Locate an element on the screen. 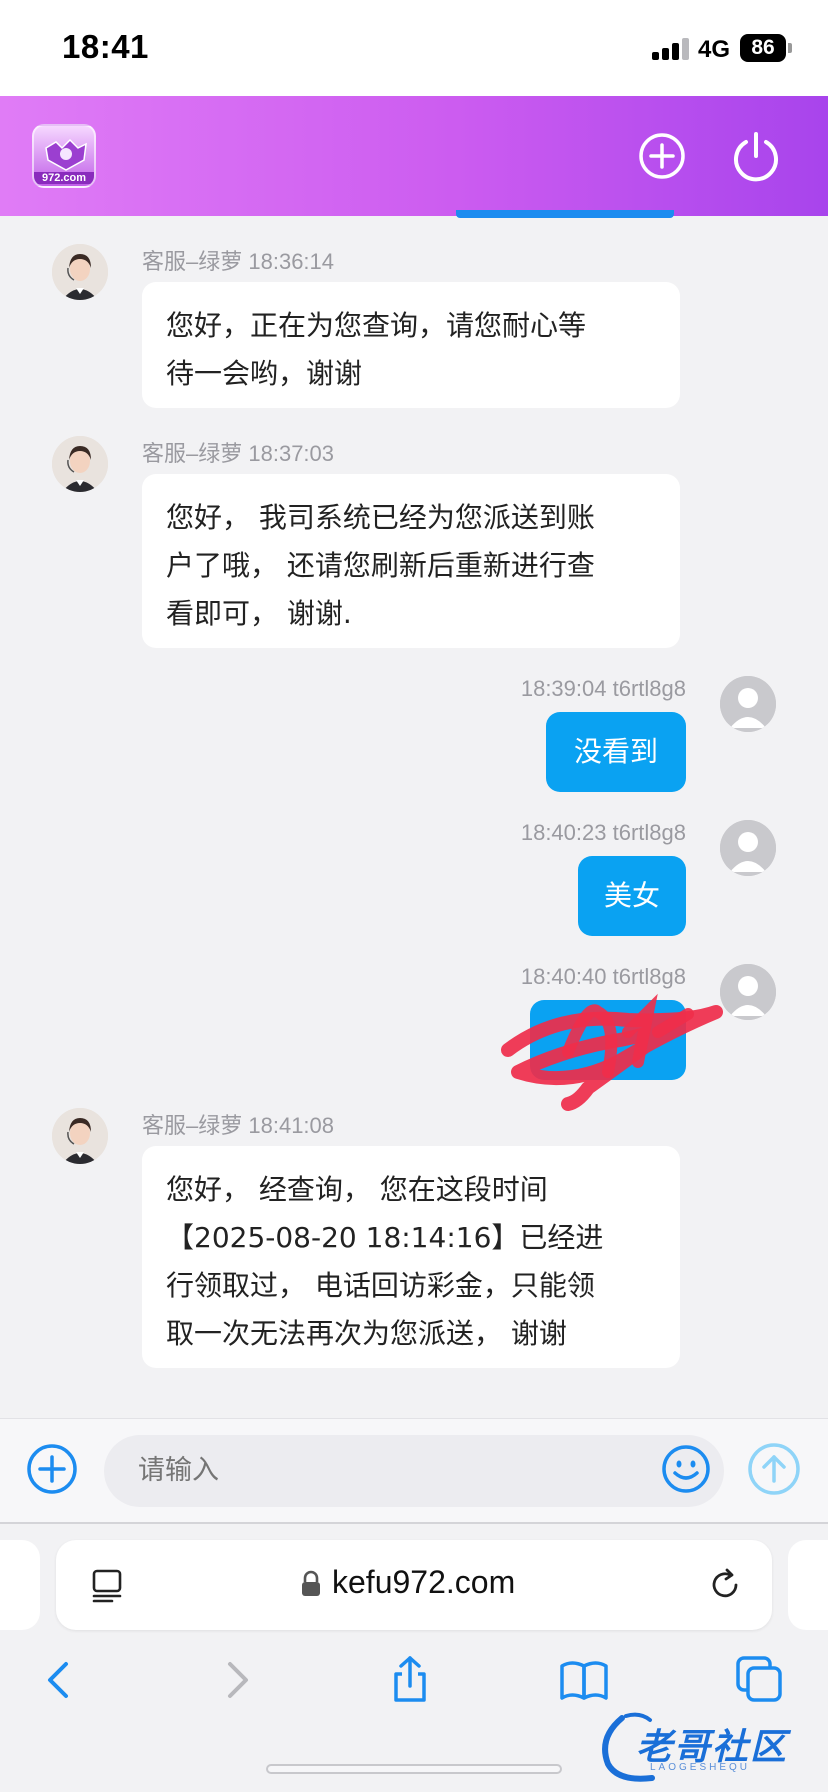 The image size is (828, 1792). battery-tip is located at coordinates (790, 48).